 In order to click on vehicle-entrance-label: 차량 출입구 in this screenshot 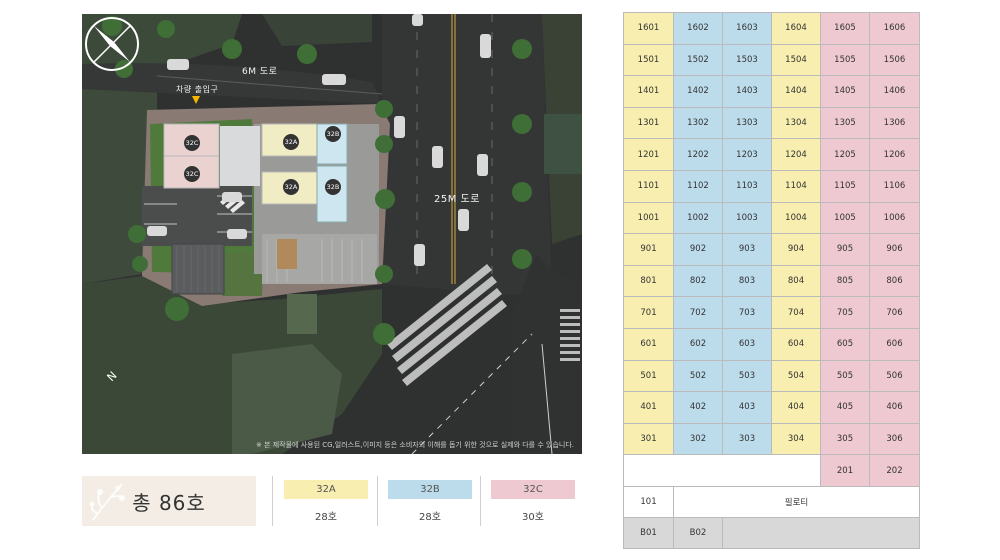, I will do `click(197, 89)`.